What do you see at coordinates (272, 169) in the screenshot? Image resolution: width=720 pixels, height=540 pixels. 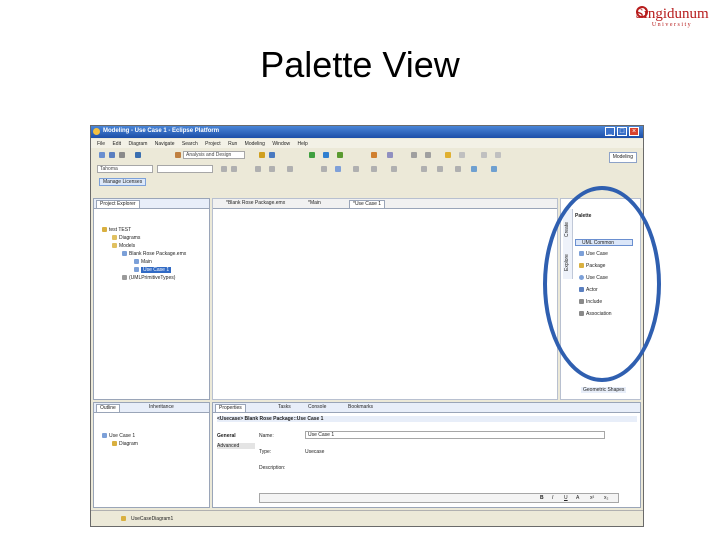 I see `fill-color-icon` at bounding box center [272, 169].